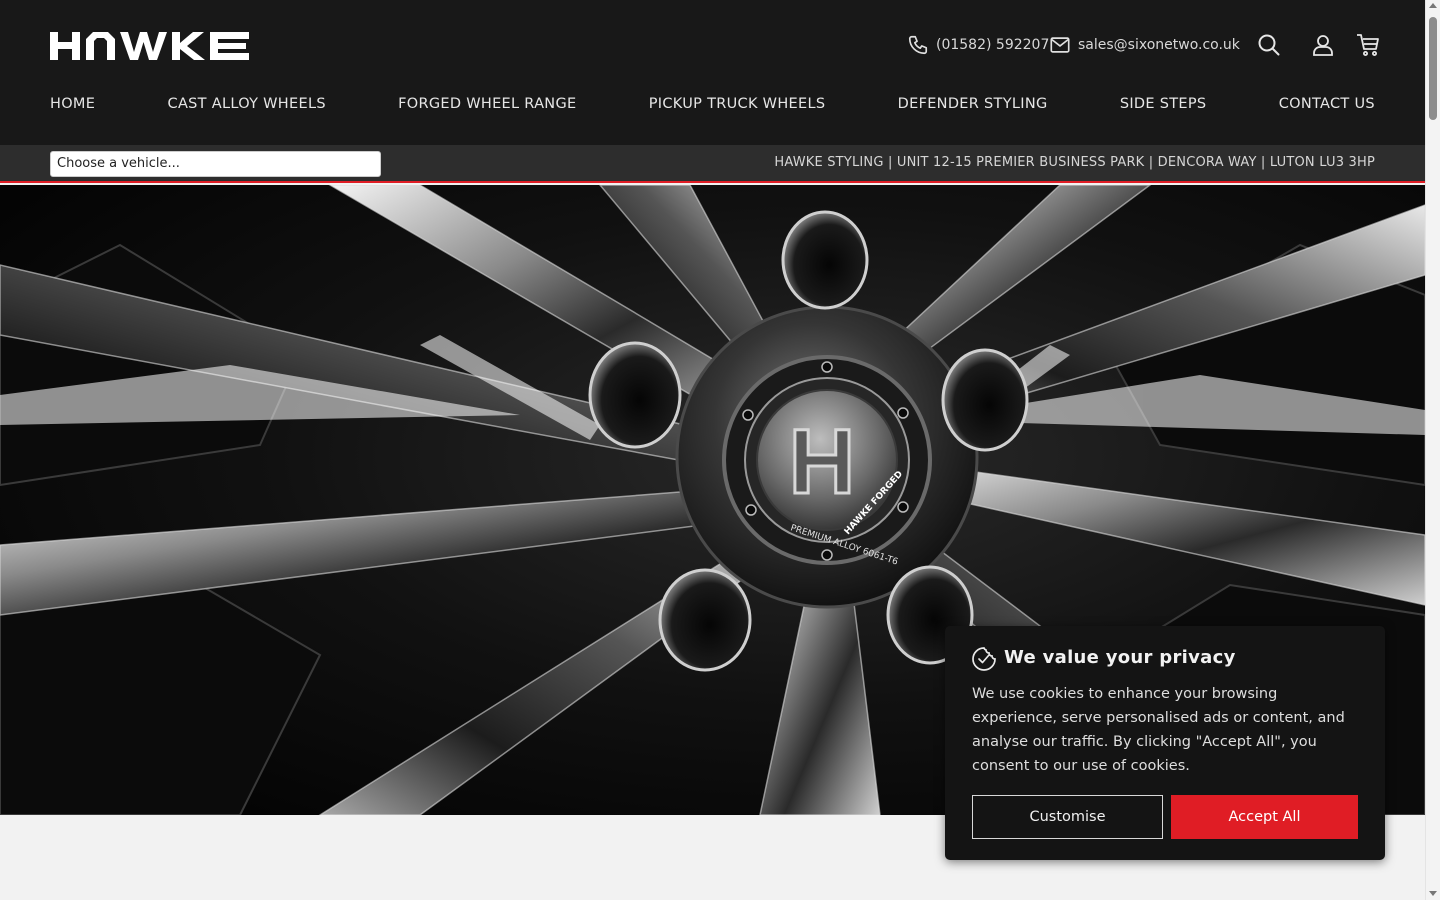  I want to click on nav-item-forged-wheel-range: FORGED WHEEL RANGE, so click(487, 104).